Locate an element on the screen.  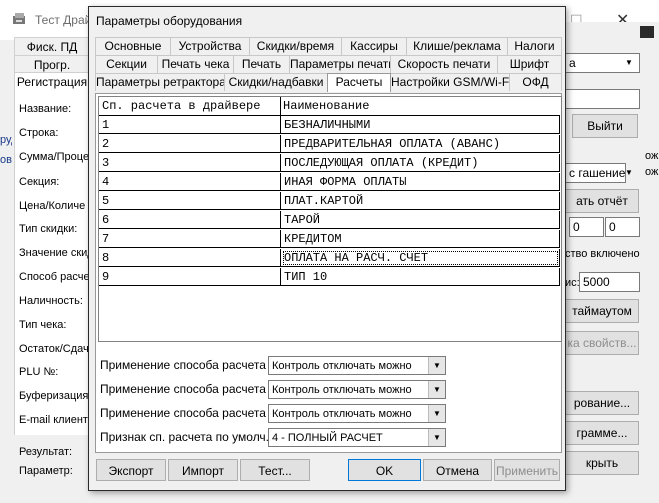
grid-header-name: Наименование is located at coordinates (420, 106).